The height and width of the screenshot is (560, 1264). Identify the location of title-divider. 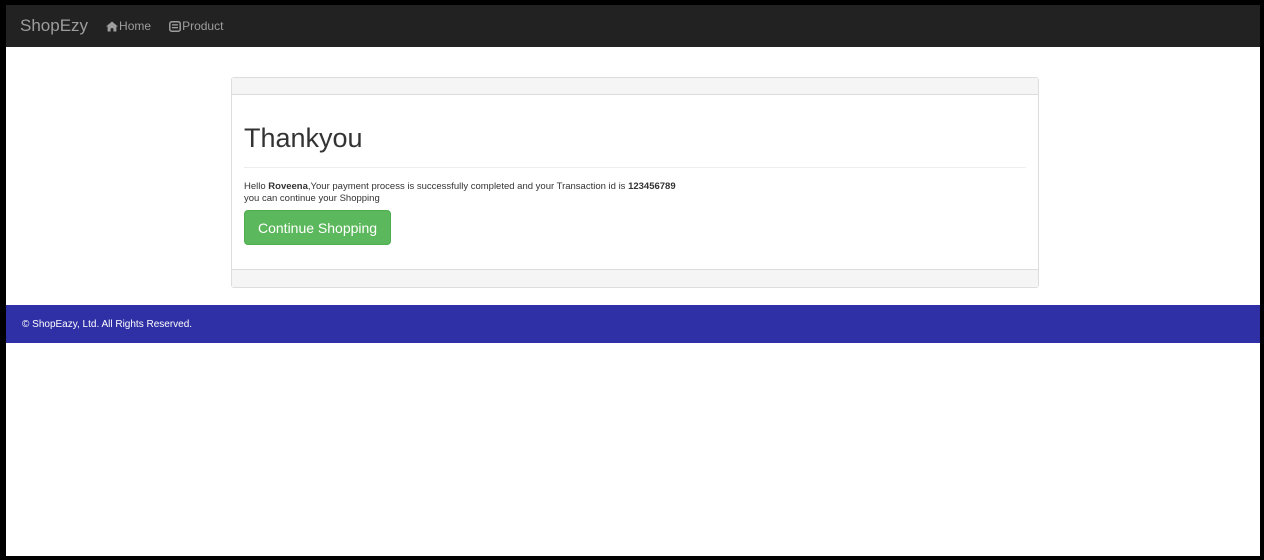
(635, 167).